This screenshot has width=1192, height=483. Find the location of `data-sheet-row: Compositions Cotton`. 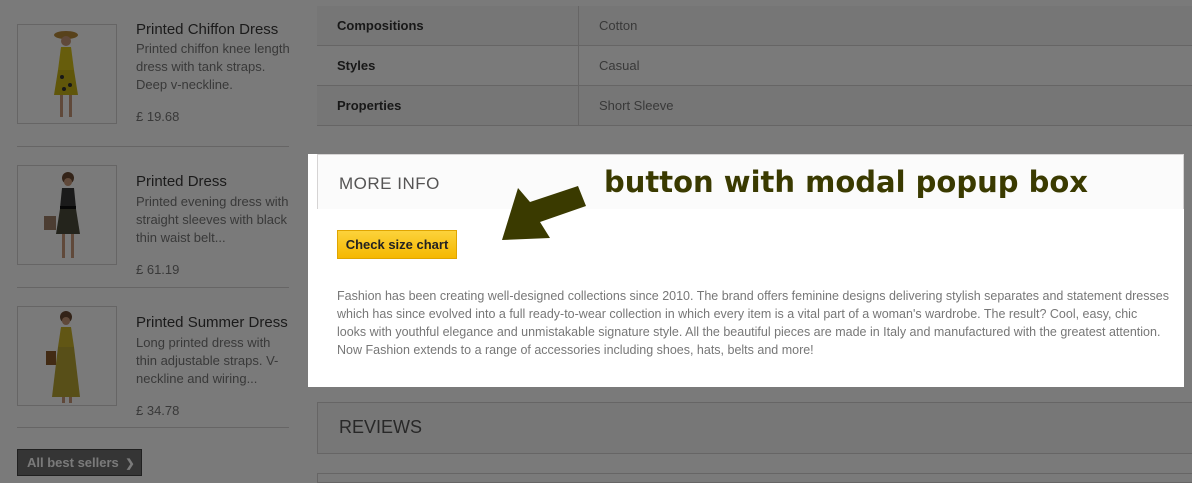

data-sheet-row: Compositions Cotton is located at coordinates (754, 26).